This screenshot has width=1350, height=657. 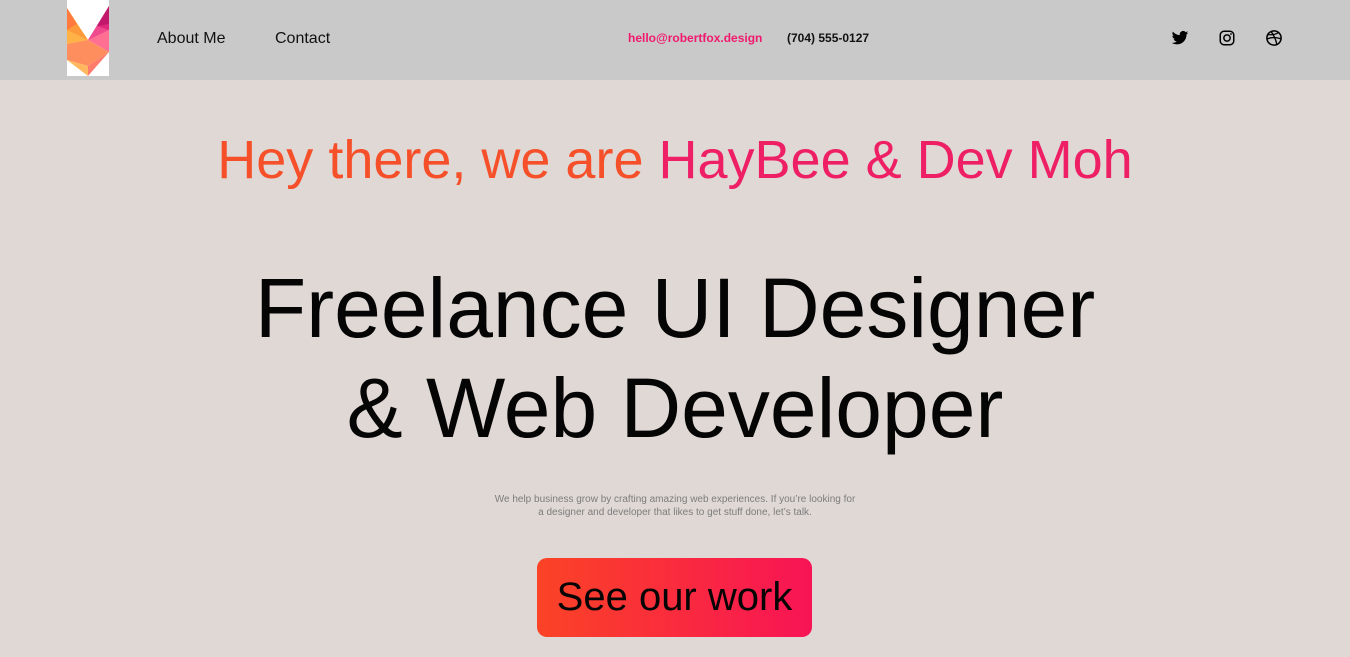 I want to click on instagram-icon, so click(x=1227, y=38).